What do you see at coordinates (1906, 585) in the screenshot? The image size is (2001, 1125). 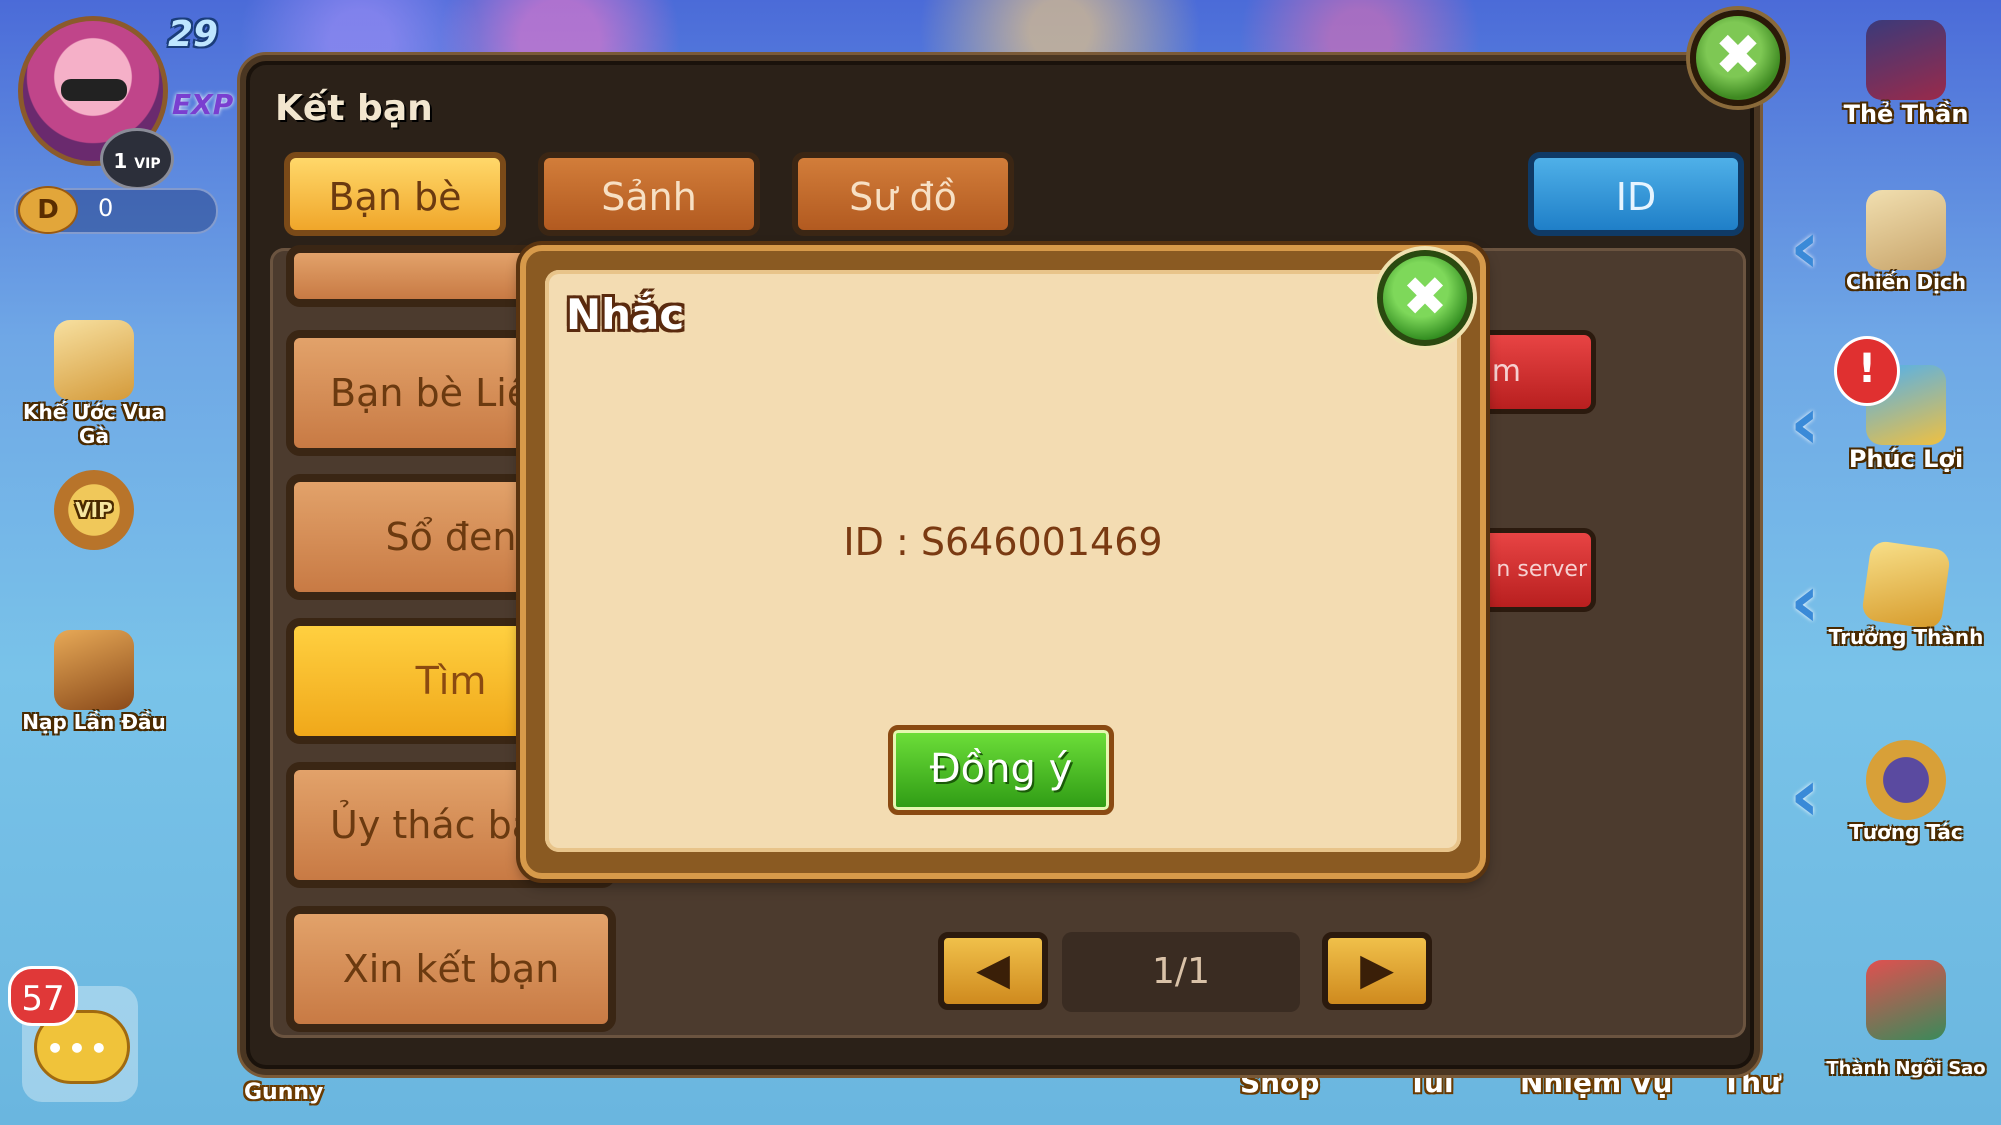 I see `book-icon` at bounding box center [1906, 585].